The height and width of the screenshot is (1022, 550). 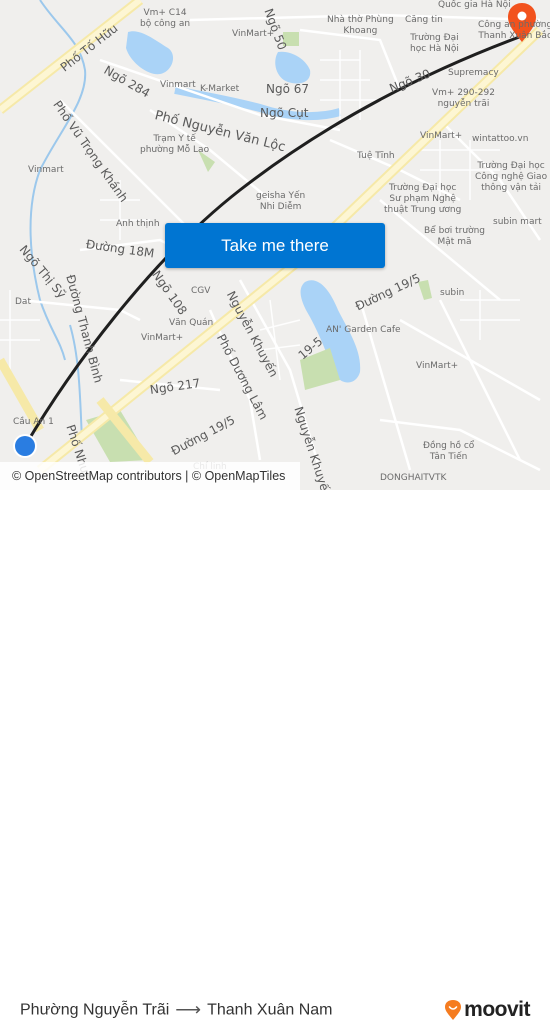 I want to click on arrow-right-icon: ⟶, so click(x=188, y=1009).